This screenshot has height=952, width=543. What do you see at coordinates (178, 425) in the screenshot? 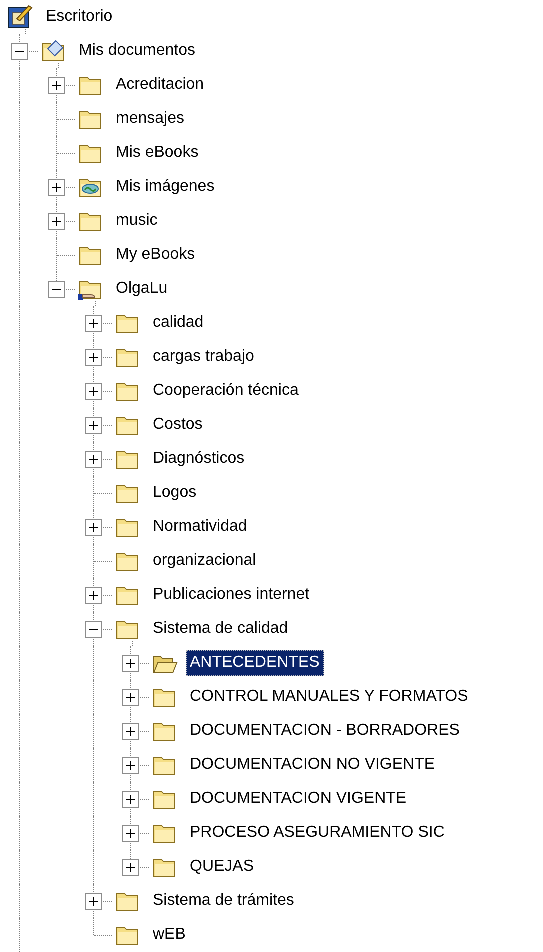
I see `folder-label: Costos` at bounding box center [178, 425].